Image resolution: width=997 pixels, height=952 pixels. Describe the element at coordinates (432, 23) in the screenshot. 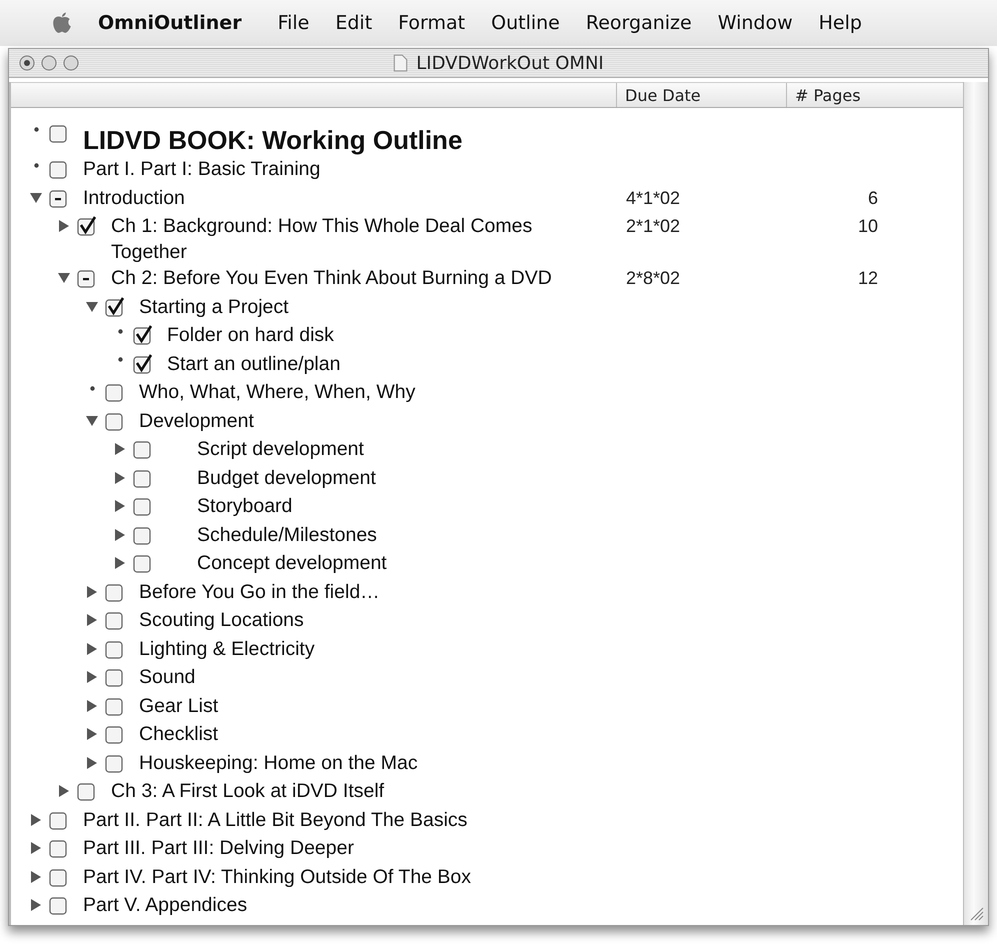

I see `menu-item: Format` at that location.